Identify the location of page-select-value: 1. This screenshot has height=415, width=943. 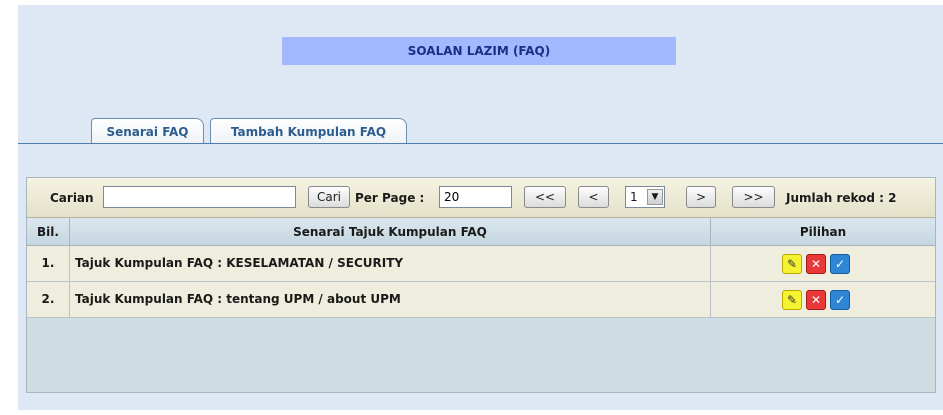
(634, 197).